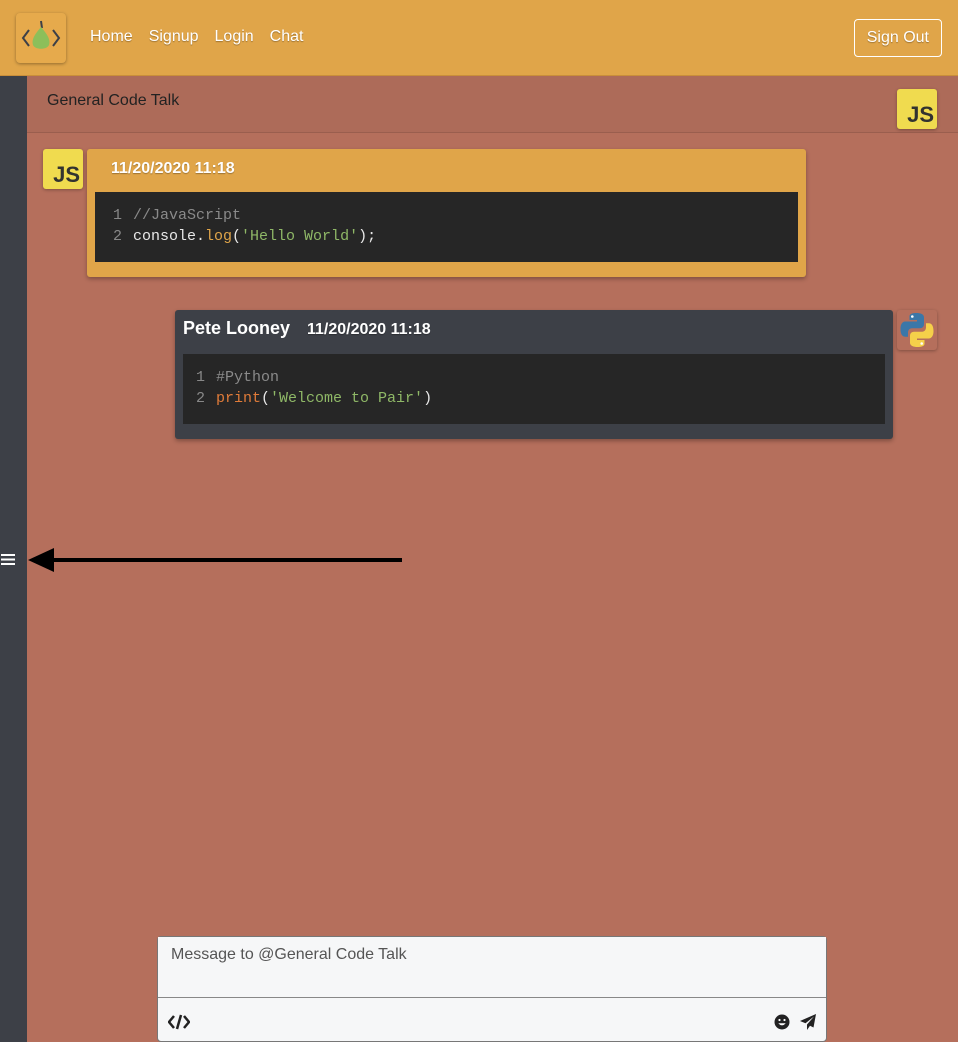  Describe the element at coordinates (113, 100) in the screenshot. I see `channel-title: General Code Talk` at that location.